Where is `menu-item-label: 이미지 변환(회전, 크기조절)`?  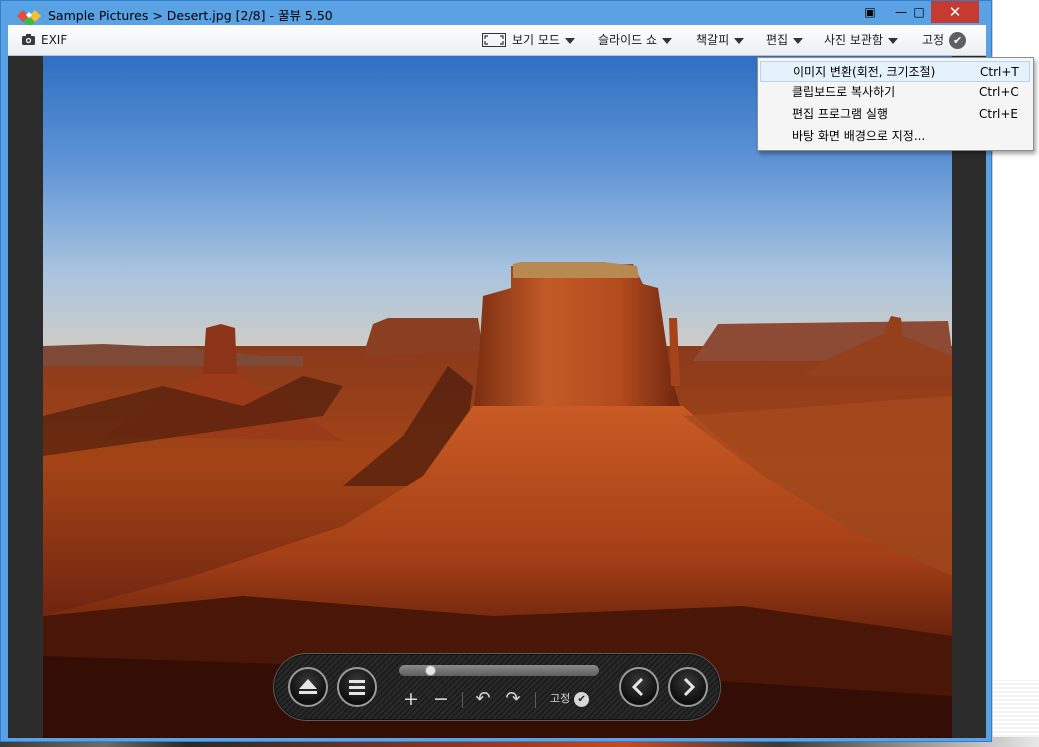
menu-item-label: 이미지 변환(회전, 크기조절) is located at coordinates (864, 72).